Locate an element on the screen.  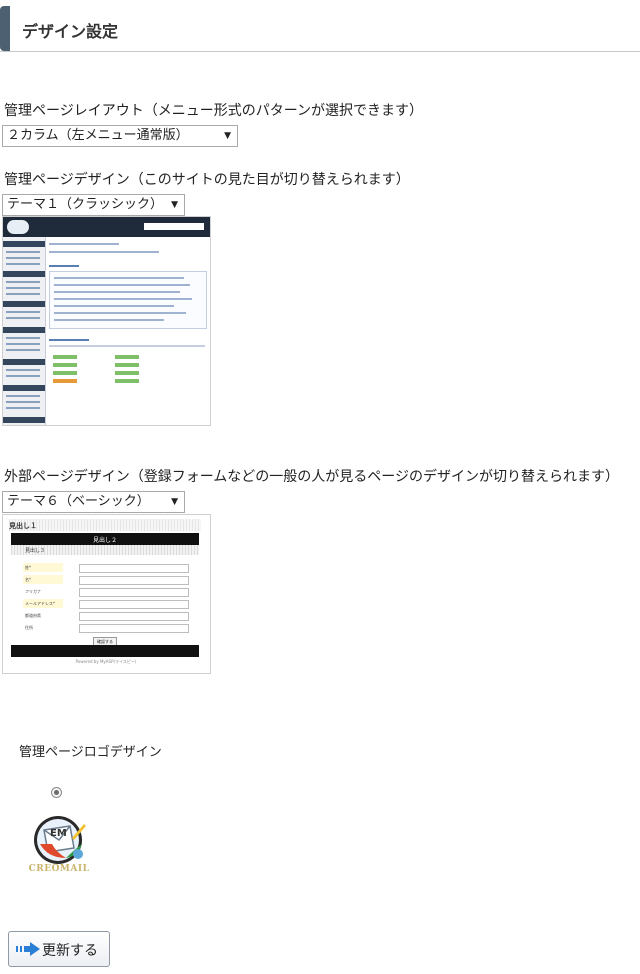
svg-text: EM is located at coordinates (58, 833).